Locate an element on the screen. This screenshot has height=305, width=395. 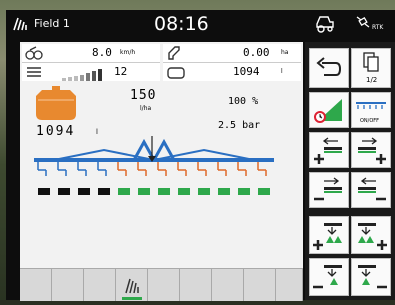
tractor-icon is located at coordinates (325, 24).